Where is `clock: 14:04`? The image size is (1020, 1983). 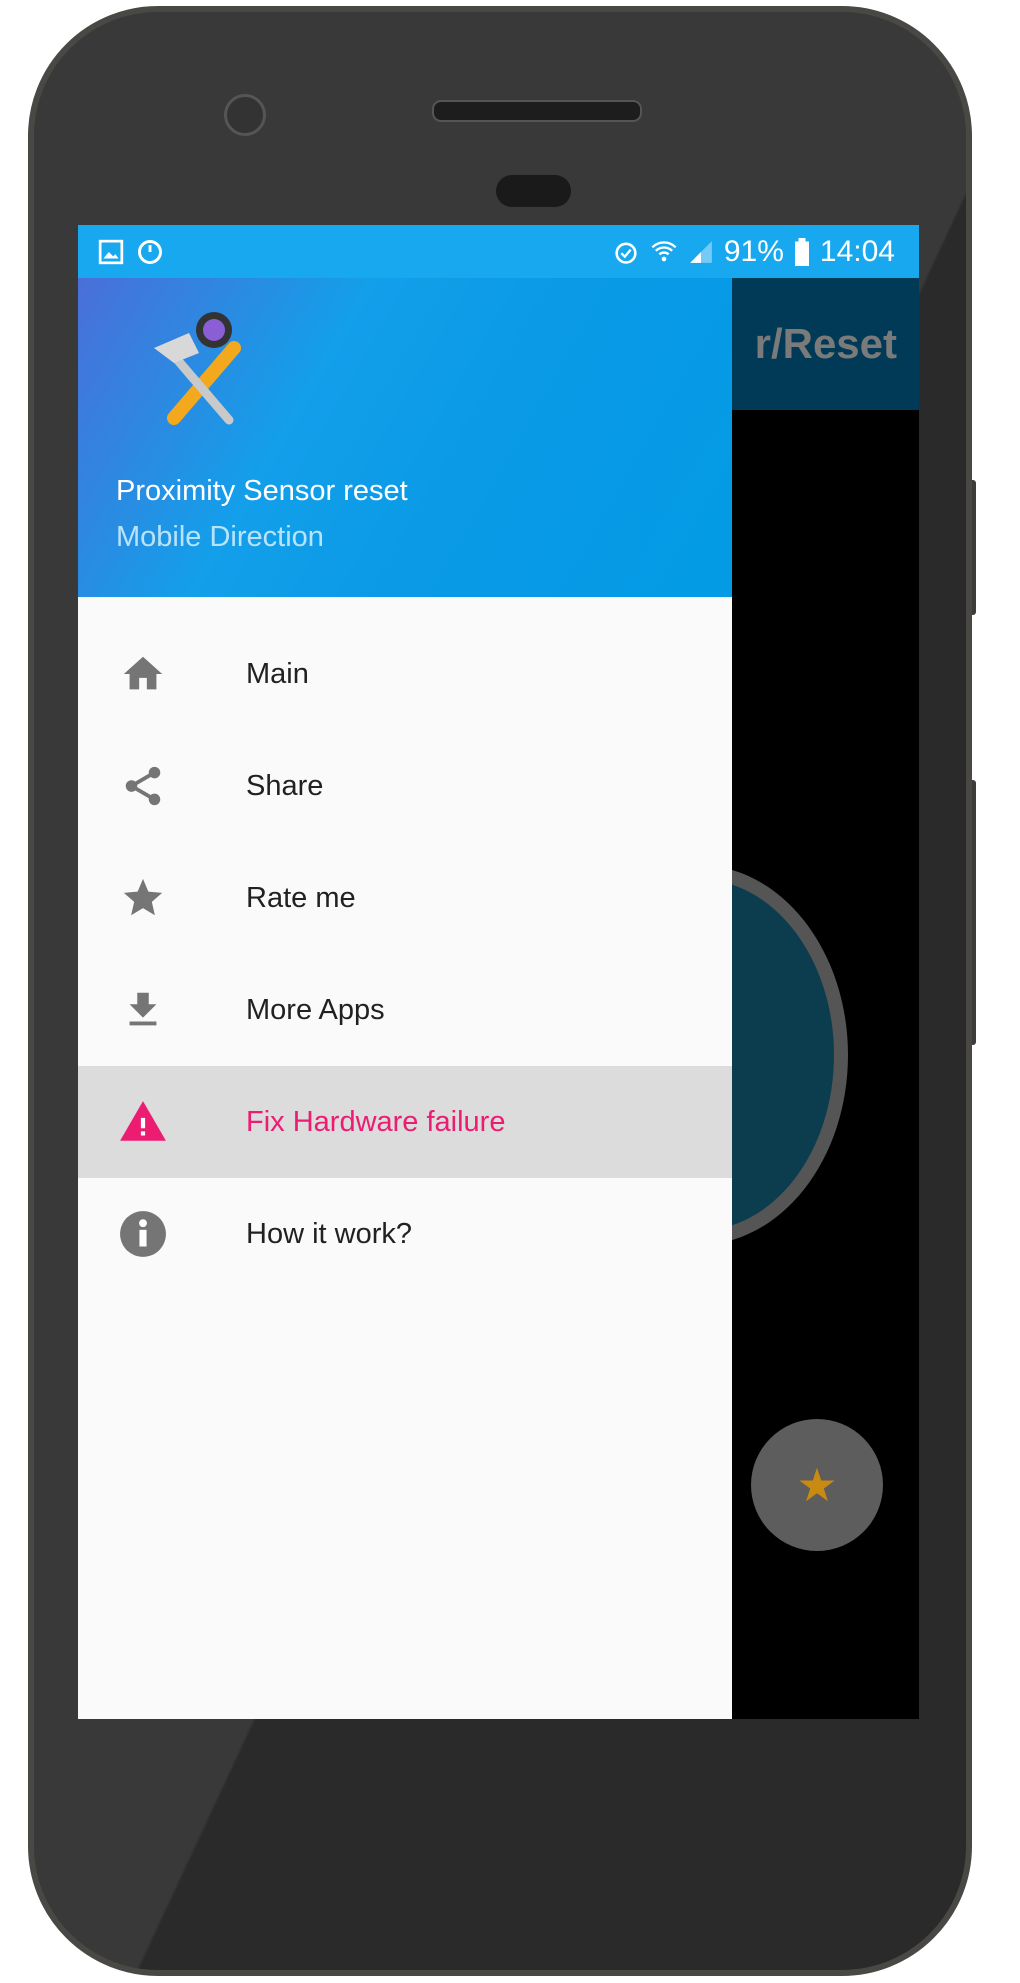
clock: 14:04 is located at coordinates (857, 251).